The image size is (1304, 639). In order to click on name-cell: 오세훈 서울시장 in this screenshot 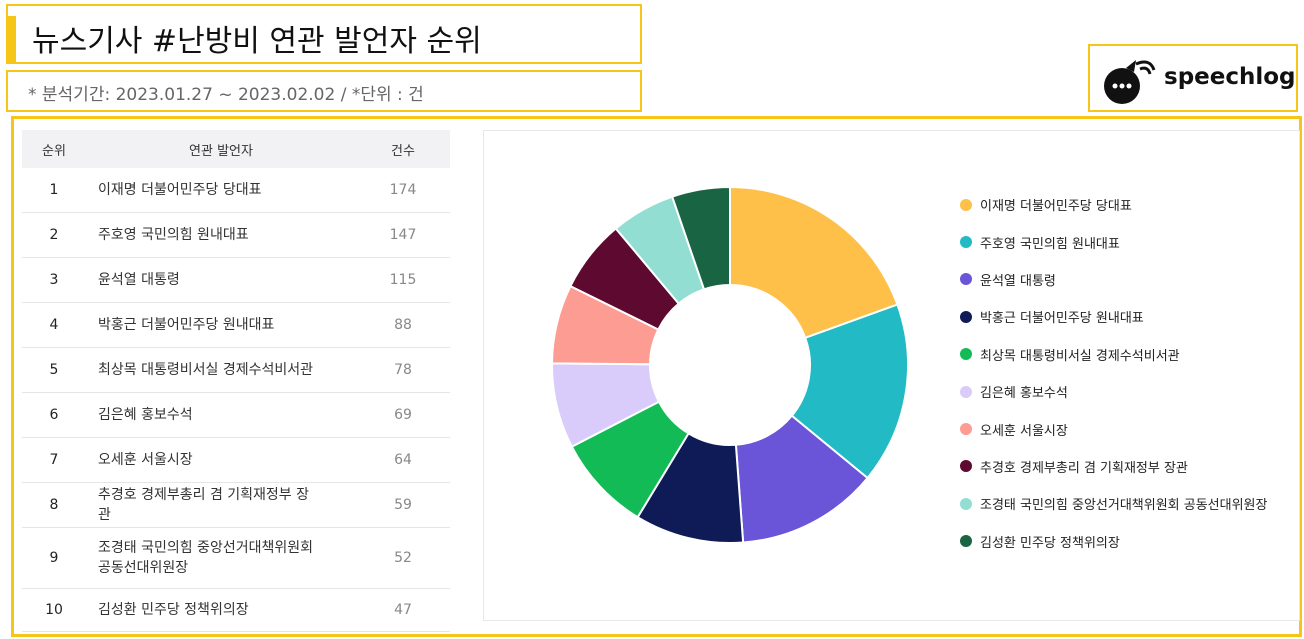, I will do `click(145, 460)`.